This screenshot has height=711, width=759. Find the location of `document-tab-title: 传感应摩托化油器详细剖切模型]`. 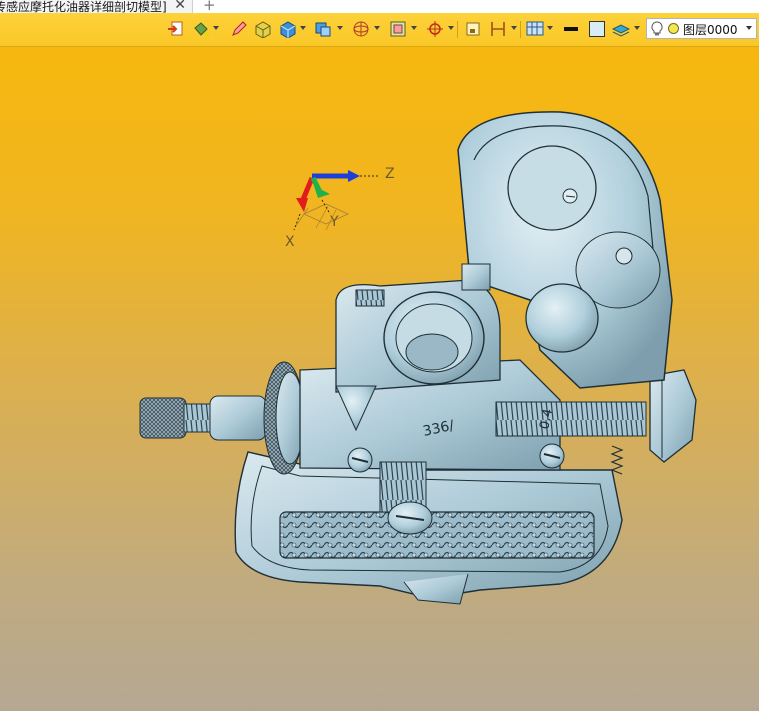

document-tab-title: 传感应摩托化油器详细剖切模型] is located at coordinates (83, 6).